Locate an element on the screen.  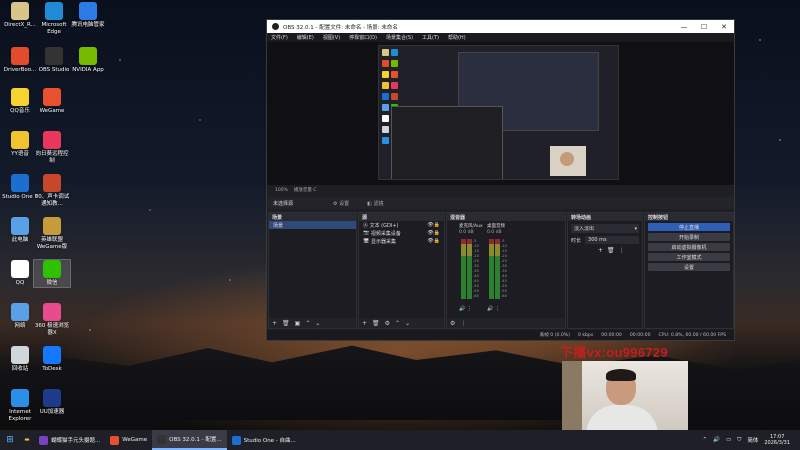
mic-meter is located at coordinates (469, 269).